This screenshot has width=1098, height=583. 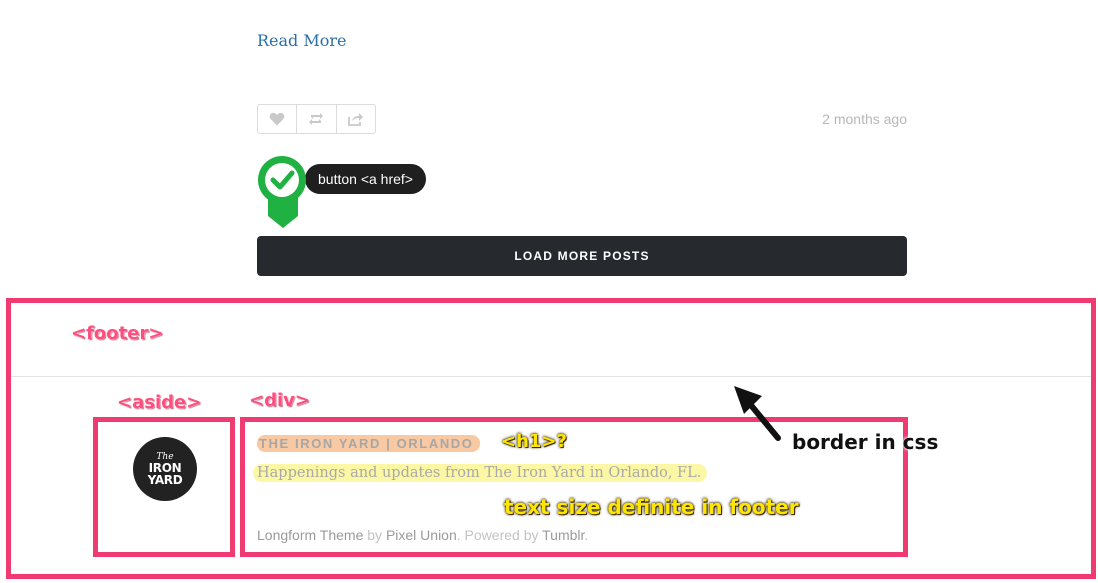 I want to click on iron-yard-logo: The IRON YARD, so click(x=165, y=469).